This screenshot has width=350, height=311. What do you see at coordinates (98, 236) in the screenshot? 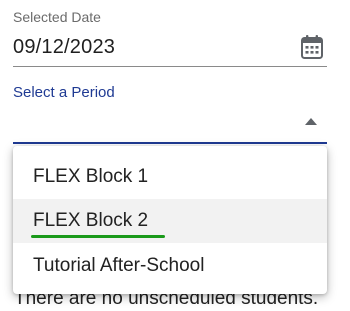
I see `hover-highlight-underline` at bounding box center [98, 236].